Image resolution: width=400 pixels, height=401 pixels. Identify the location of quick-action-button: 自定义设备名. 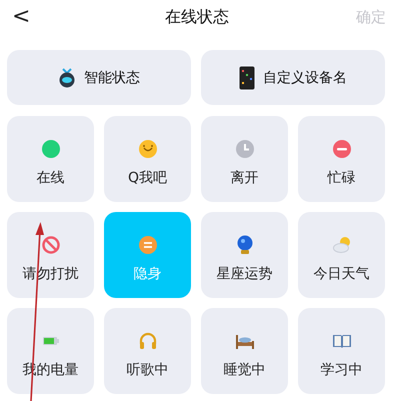
(293, 77).